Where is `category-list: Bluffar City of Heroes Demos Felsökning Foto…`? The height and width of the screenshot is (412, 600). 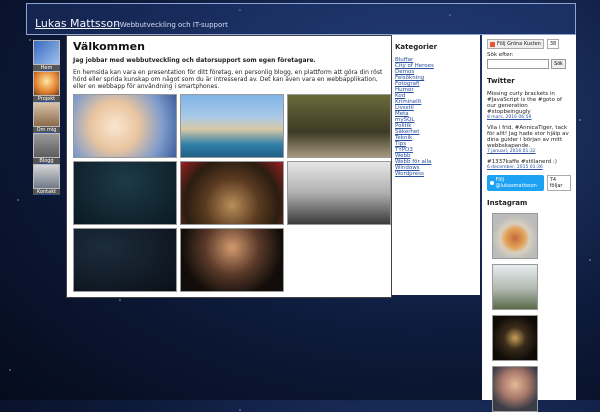
category-list: Bluffar City of Heroes Demos Felsökning Foto… is located at coordinates (436, 117).